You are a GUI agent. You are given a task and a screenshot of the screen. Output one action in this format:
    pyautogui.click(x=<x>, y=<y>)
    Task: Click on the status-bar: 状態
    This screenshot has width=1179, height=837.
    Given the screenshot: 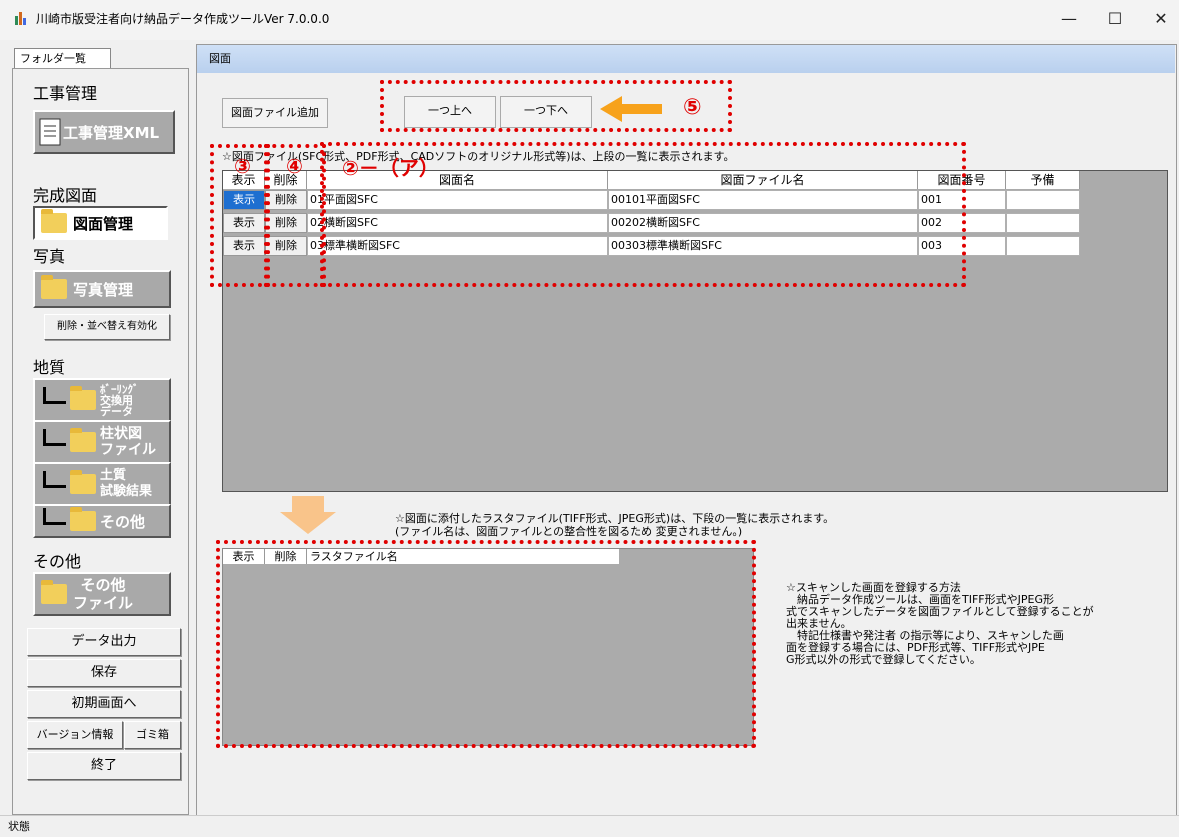 What is the action you would take?
    pyautogui.click(x=589, y=825)
    